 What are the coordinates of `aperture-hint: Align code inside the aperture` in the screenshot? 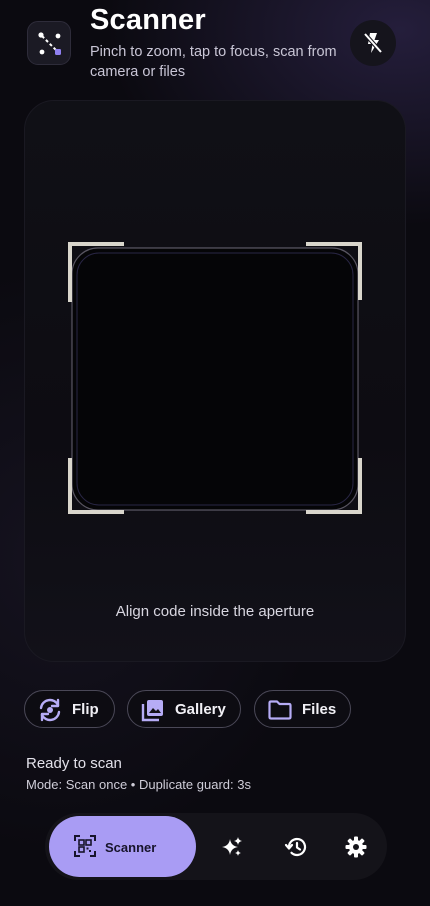 It's located at (215, 611).